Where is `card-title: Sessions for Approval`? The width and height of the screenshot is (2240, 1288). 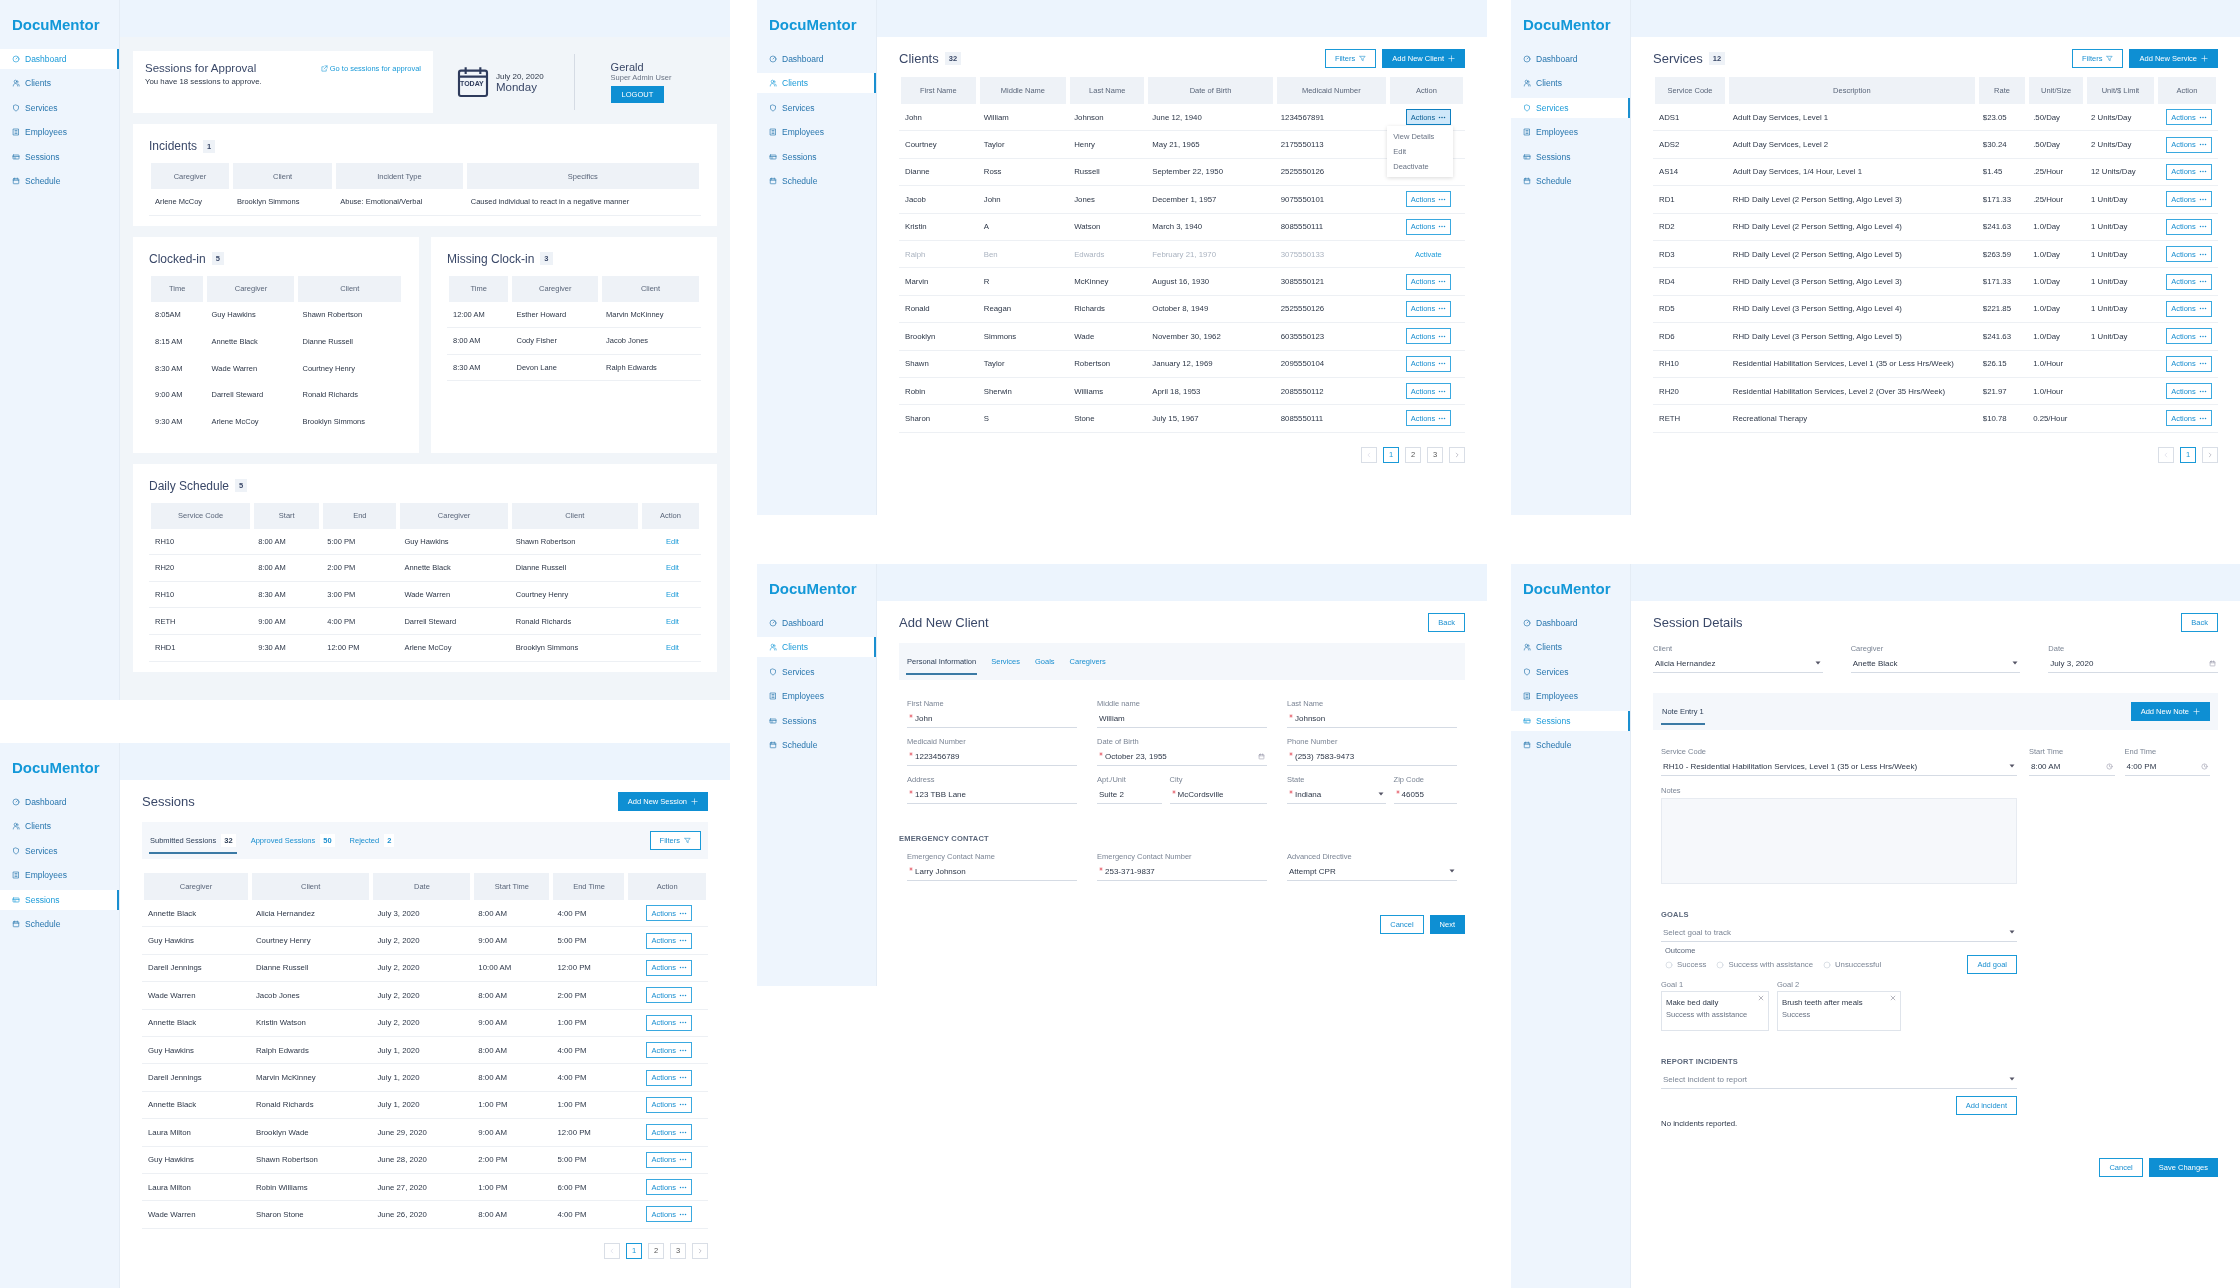
card-title: Sessions for Approval is located at coordinates (201, 68).